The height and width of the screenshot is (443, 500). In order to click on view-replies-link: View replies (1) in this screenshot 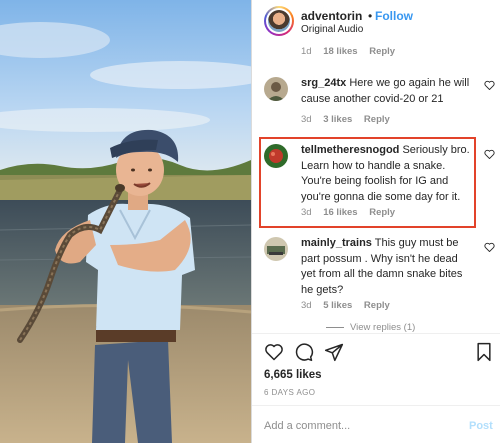, I will do `click(370, 327)`.